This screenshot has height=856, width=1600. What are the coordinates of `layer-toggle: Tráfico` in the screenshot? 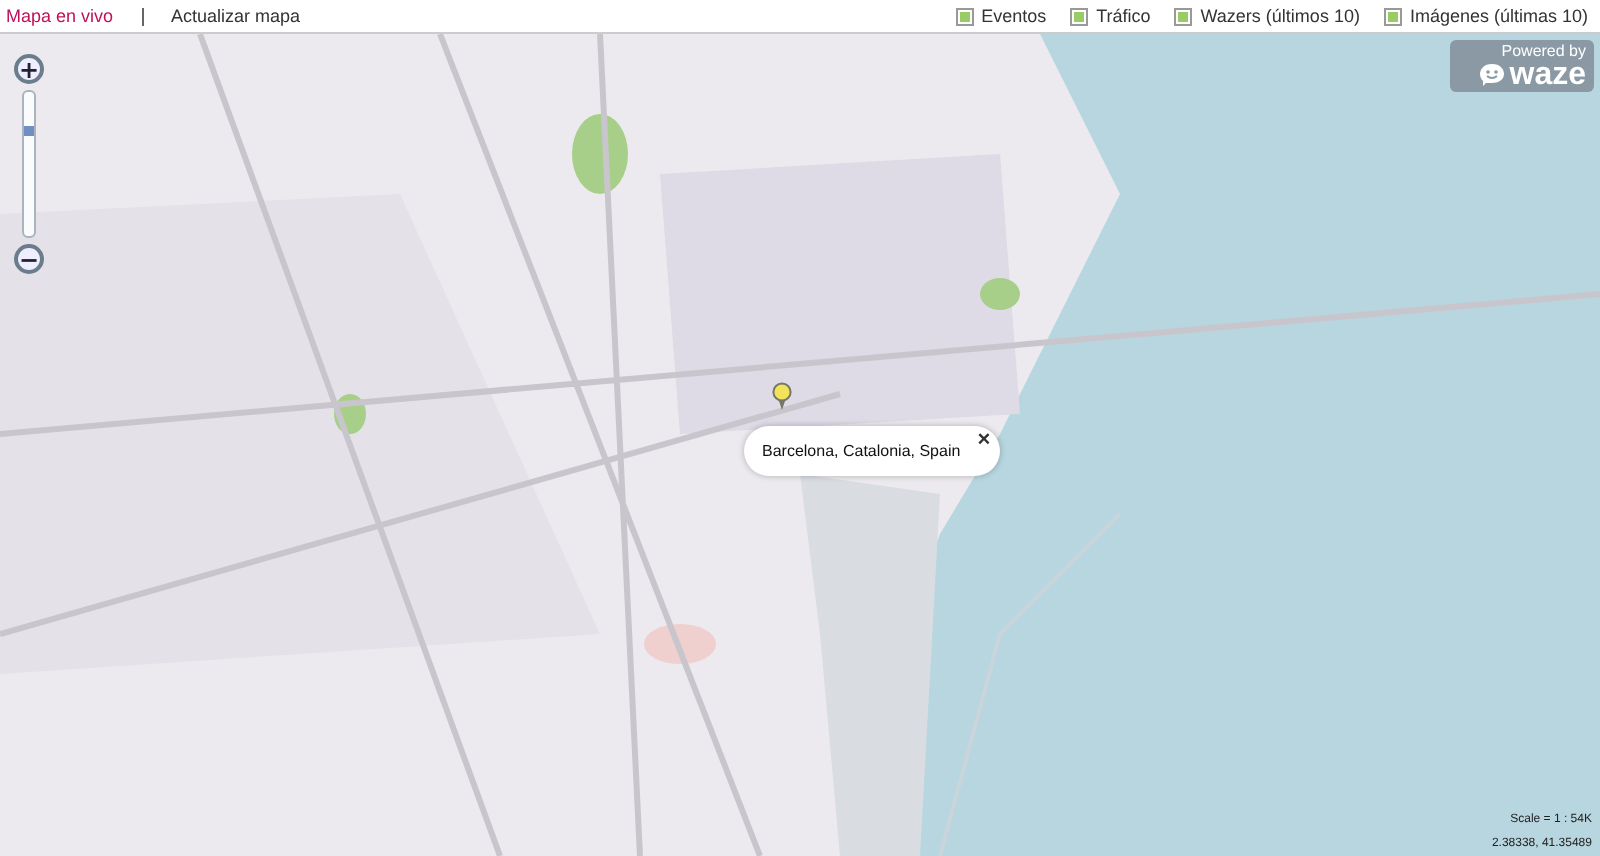 It's located at (1110, 16).